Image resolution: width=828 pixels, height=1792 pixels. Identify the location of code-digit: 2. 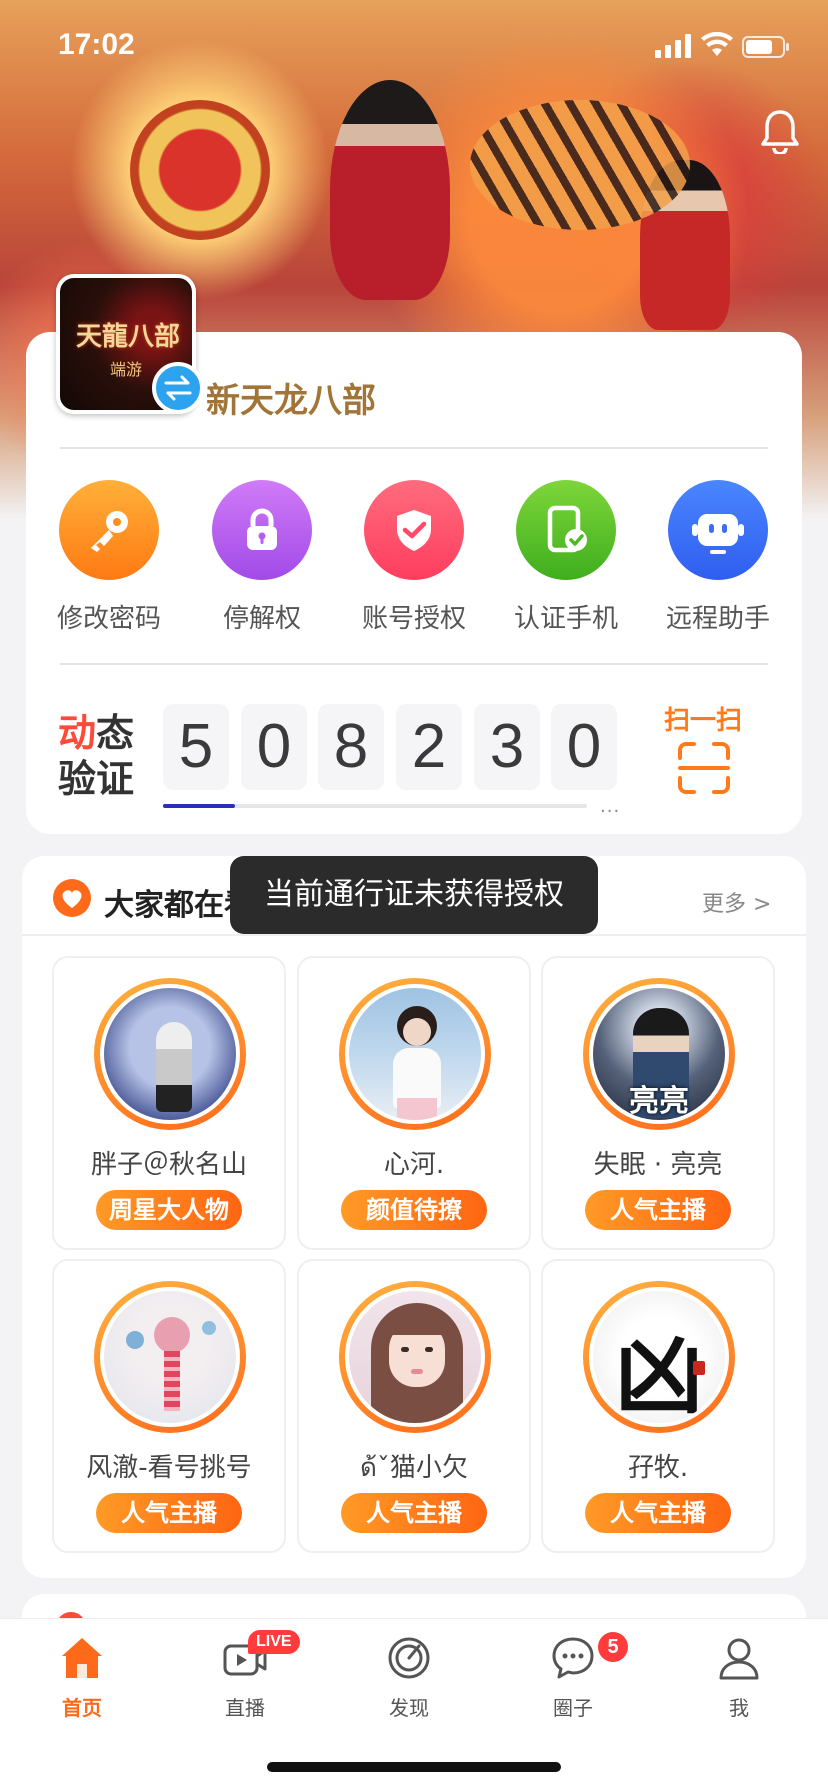
(429, 747).